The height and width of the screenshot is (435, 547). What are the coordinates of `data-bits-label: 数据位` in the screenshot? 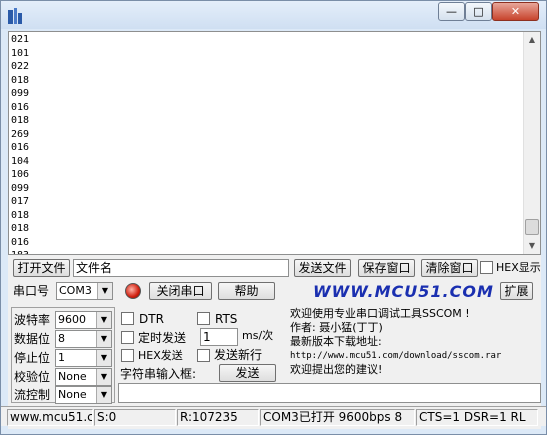 It's located at (32, 339).